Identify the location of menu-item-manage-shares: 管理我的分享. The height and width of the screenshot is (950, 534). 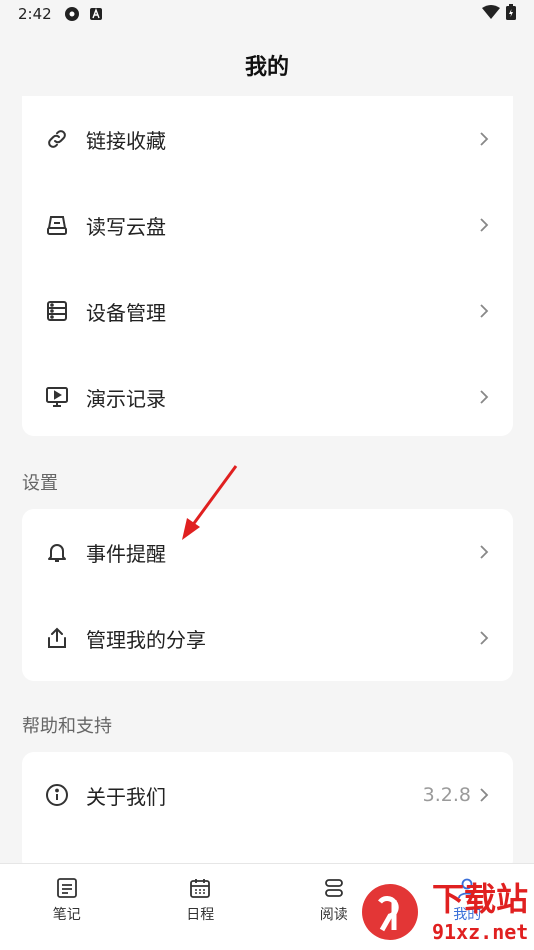
(267, 638).